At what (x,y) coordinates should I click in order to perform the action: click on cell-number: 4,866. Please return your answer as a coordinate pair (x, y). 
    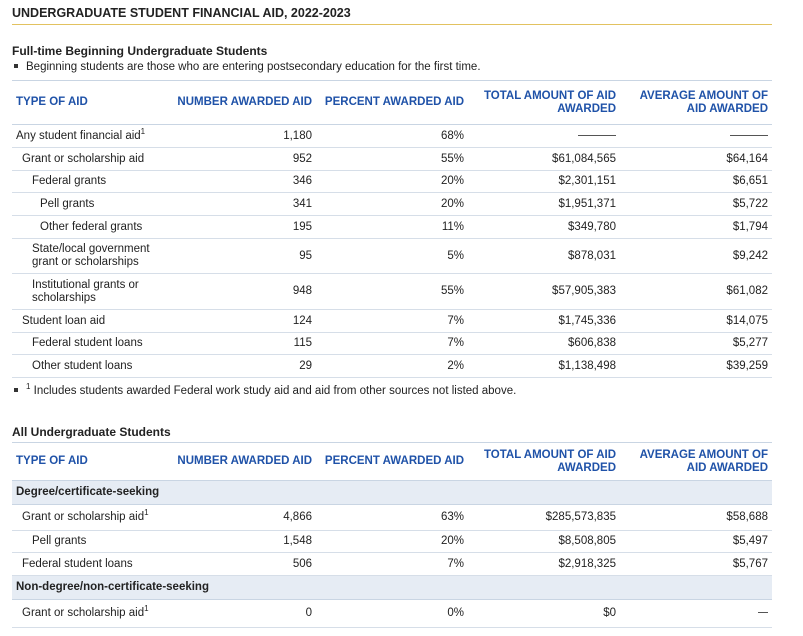
    Looking at the image, I should click on (243, 517).